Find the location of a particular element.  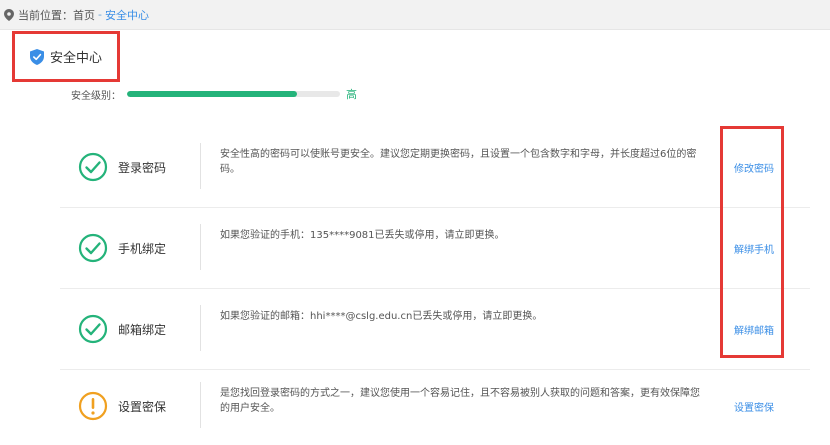

item-label: 登录密码 is located at coordinates (142, 168).